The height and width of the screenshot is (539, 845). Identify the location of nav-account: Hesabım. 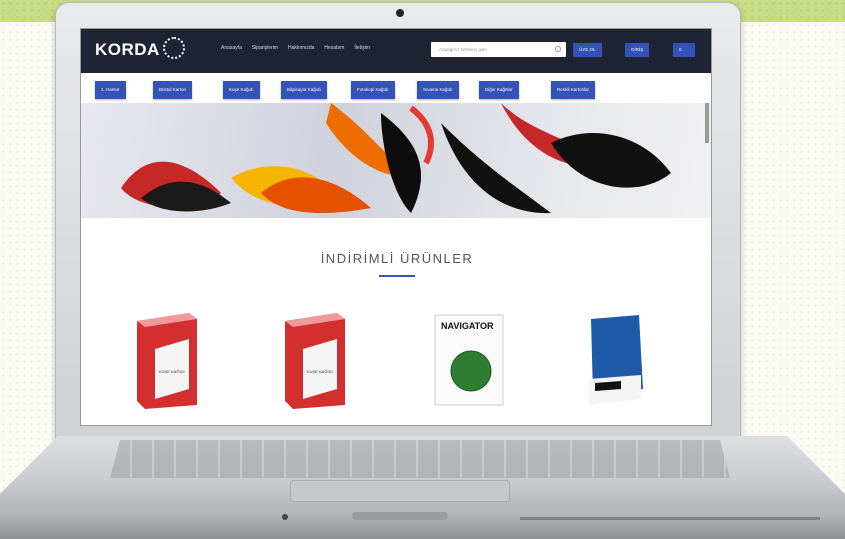
(334, 48).